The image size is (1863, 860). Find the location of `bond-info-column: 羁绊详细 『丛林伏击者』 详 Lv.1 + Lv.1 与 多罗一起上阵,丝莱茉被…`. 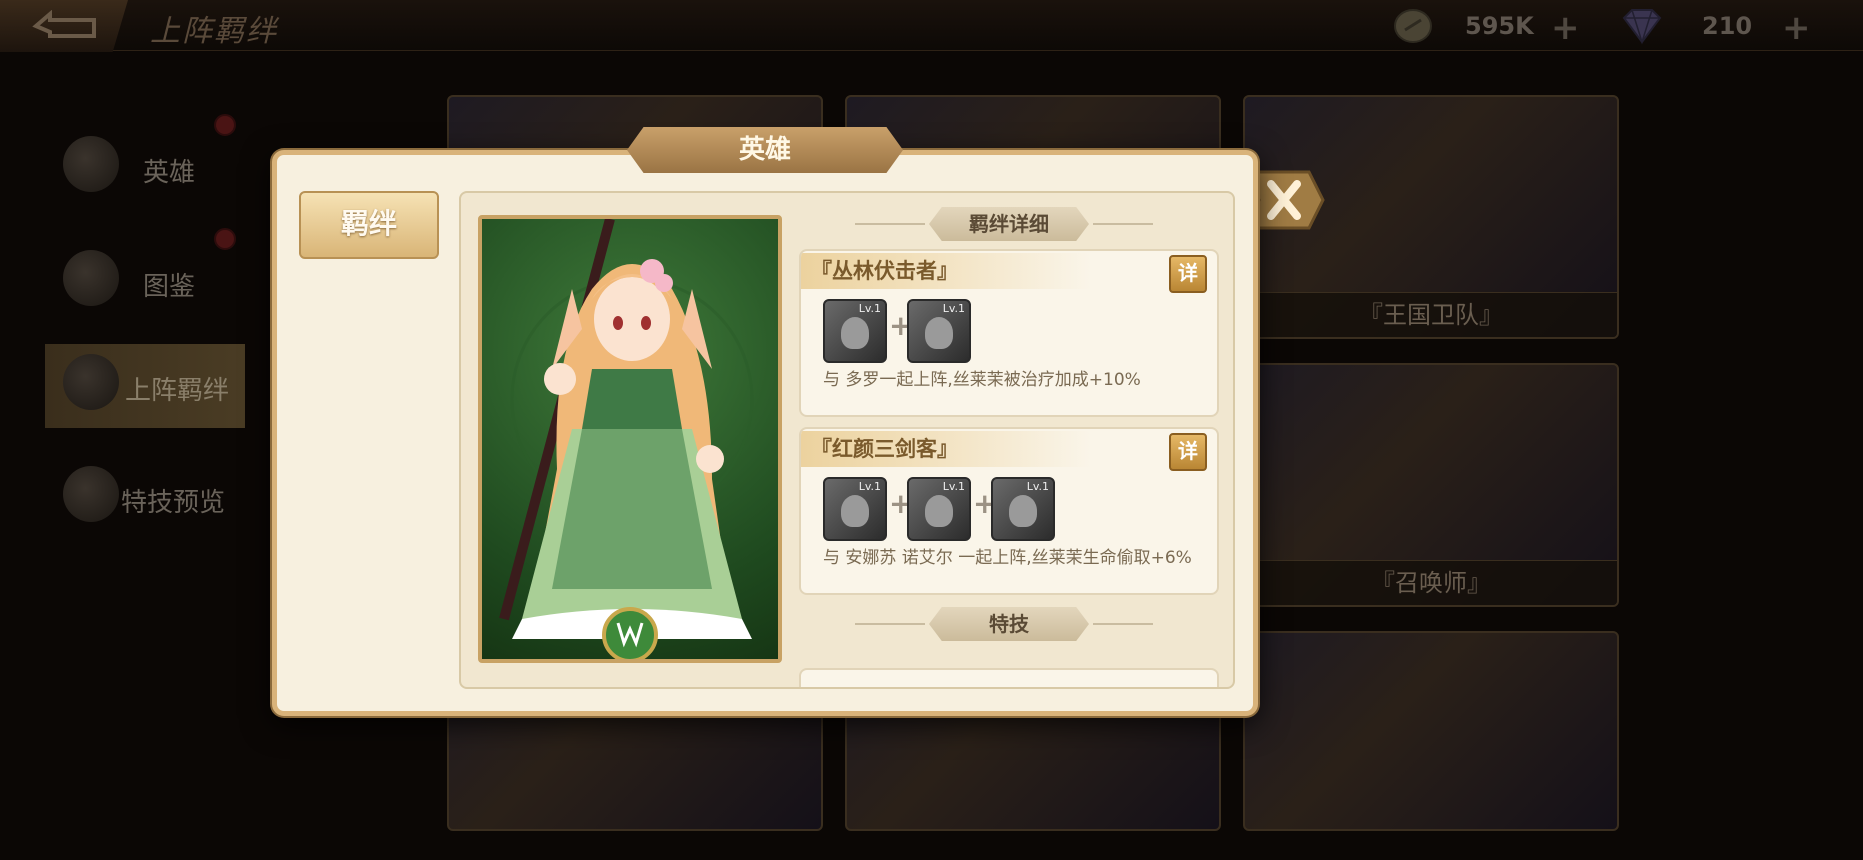

bond-info-column: 羁绊详细 『丛林伏击者』 详 Lv.1 + Lv.1 与 多罗一起上阵,丝莱茉被… is located at coordinates (1009, 440).